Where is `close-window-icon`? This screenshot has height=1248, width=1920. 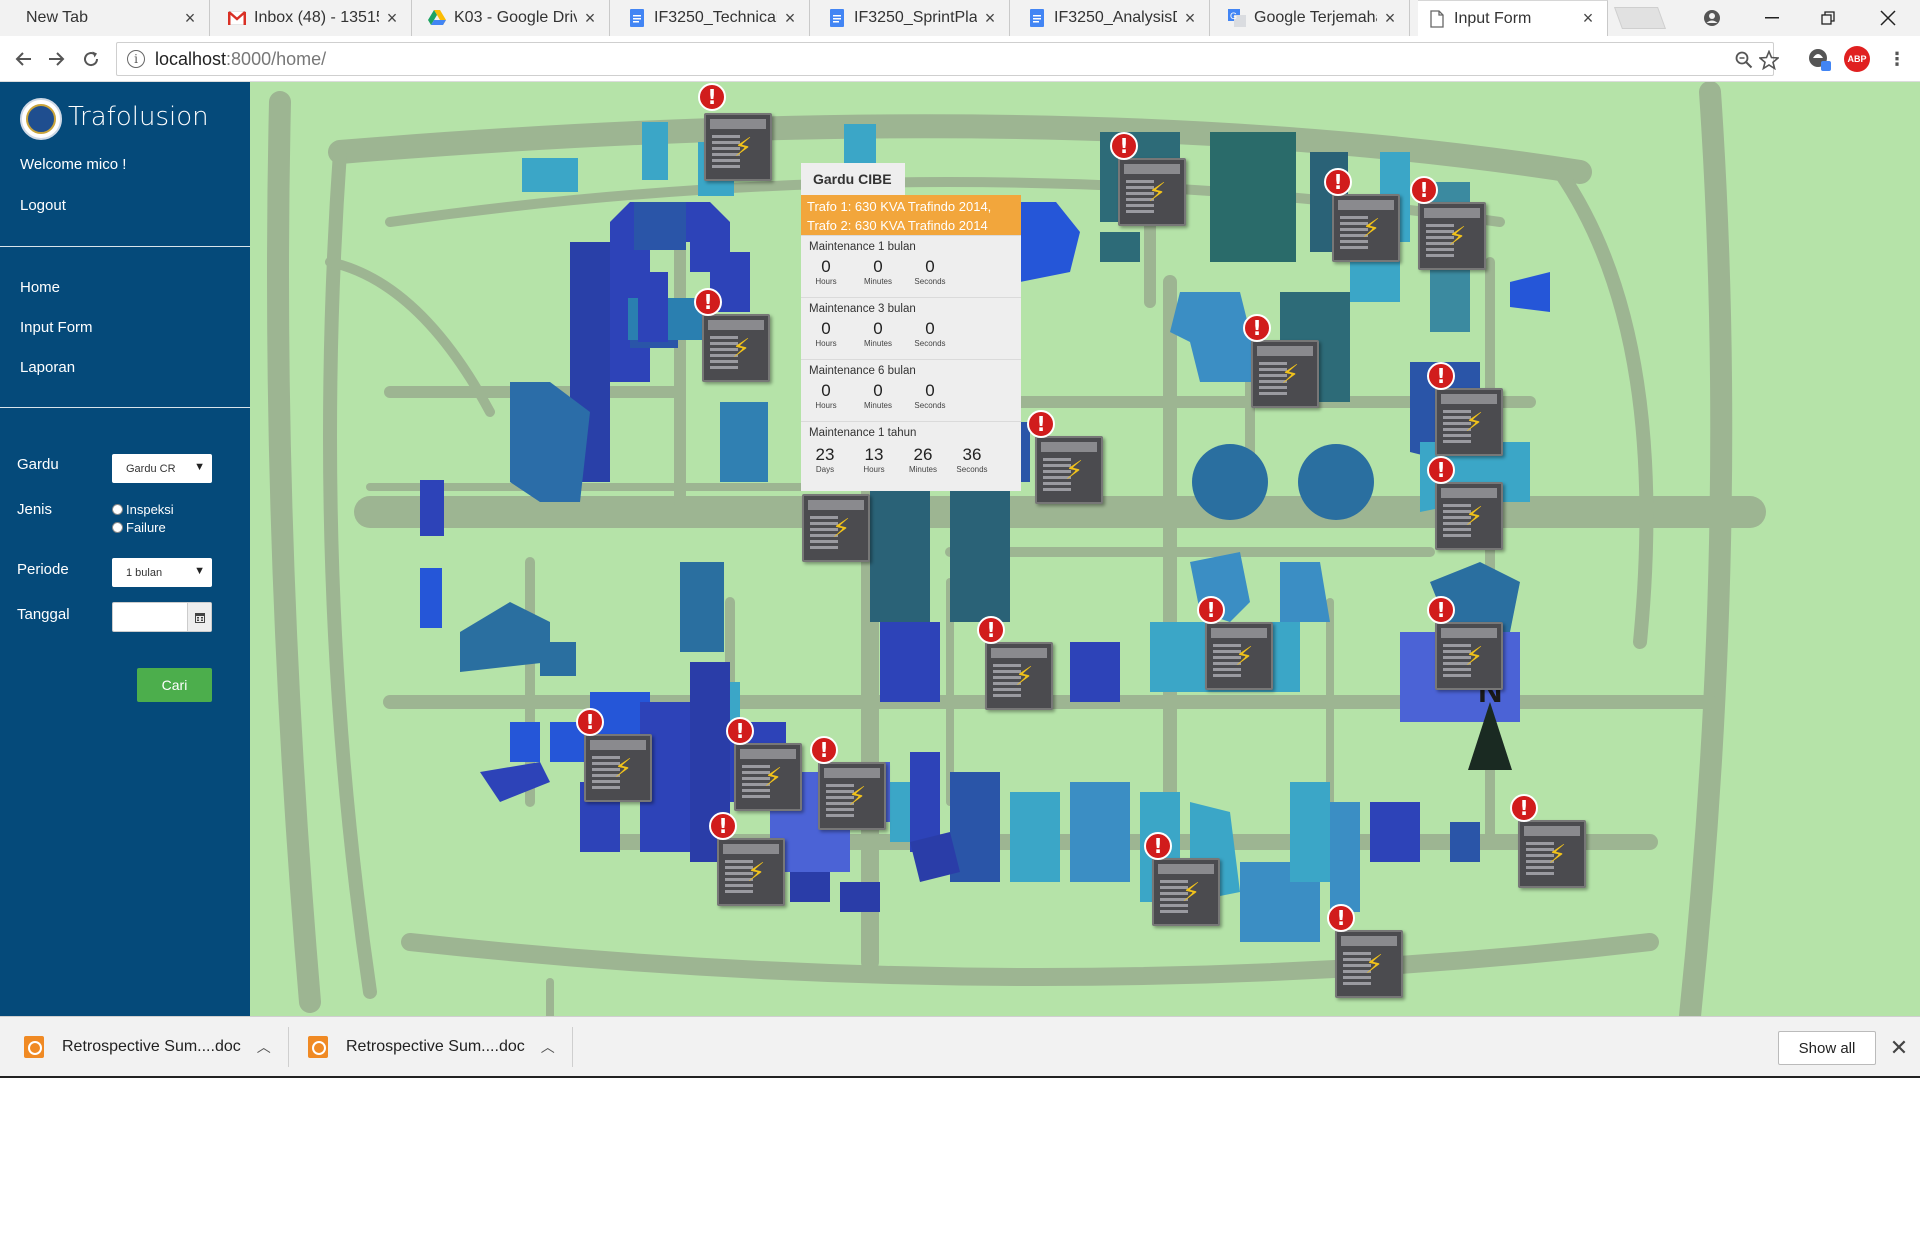
close-window-icon is located at coordinates (1888, 18).